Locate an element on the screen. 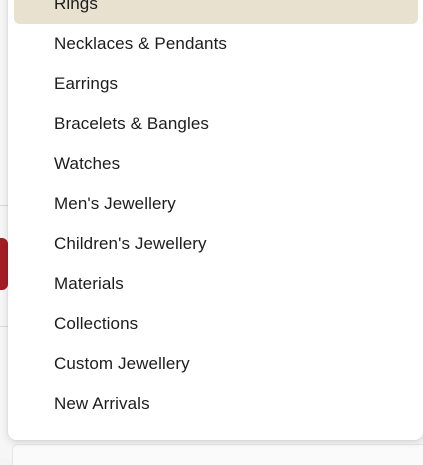  menu-item-custom-jewellery: Custom Jewellery is located at coordinates (216, 364).